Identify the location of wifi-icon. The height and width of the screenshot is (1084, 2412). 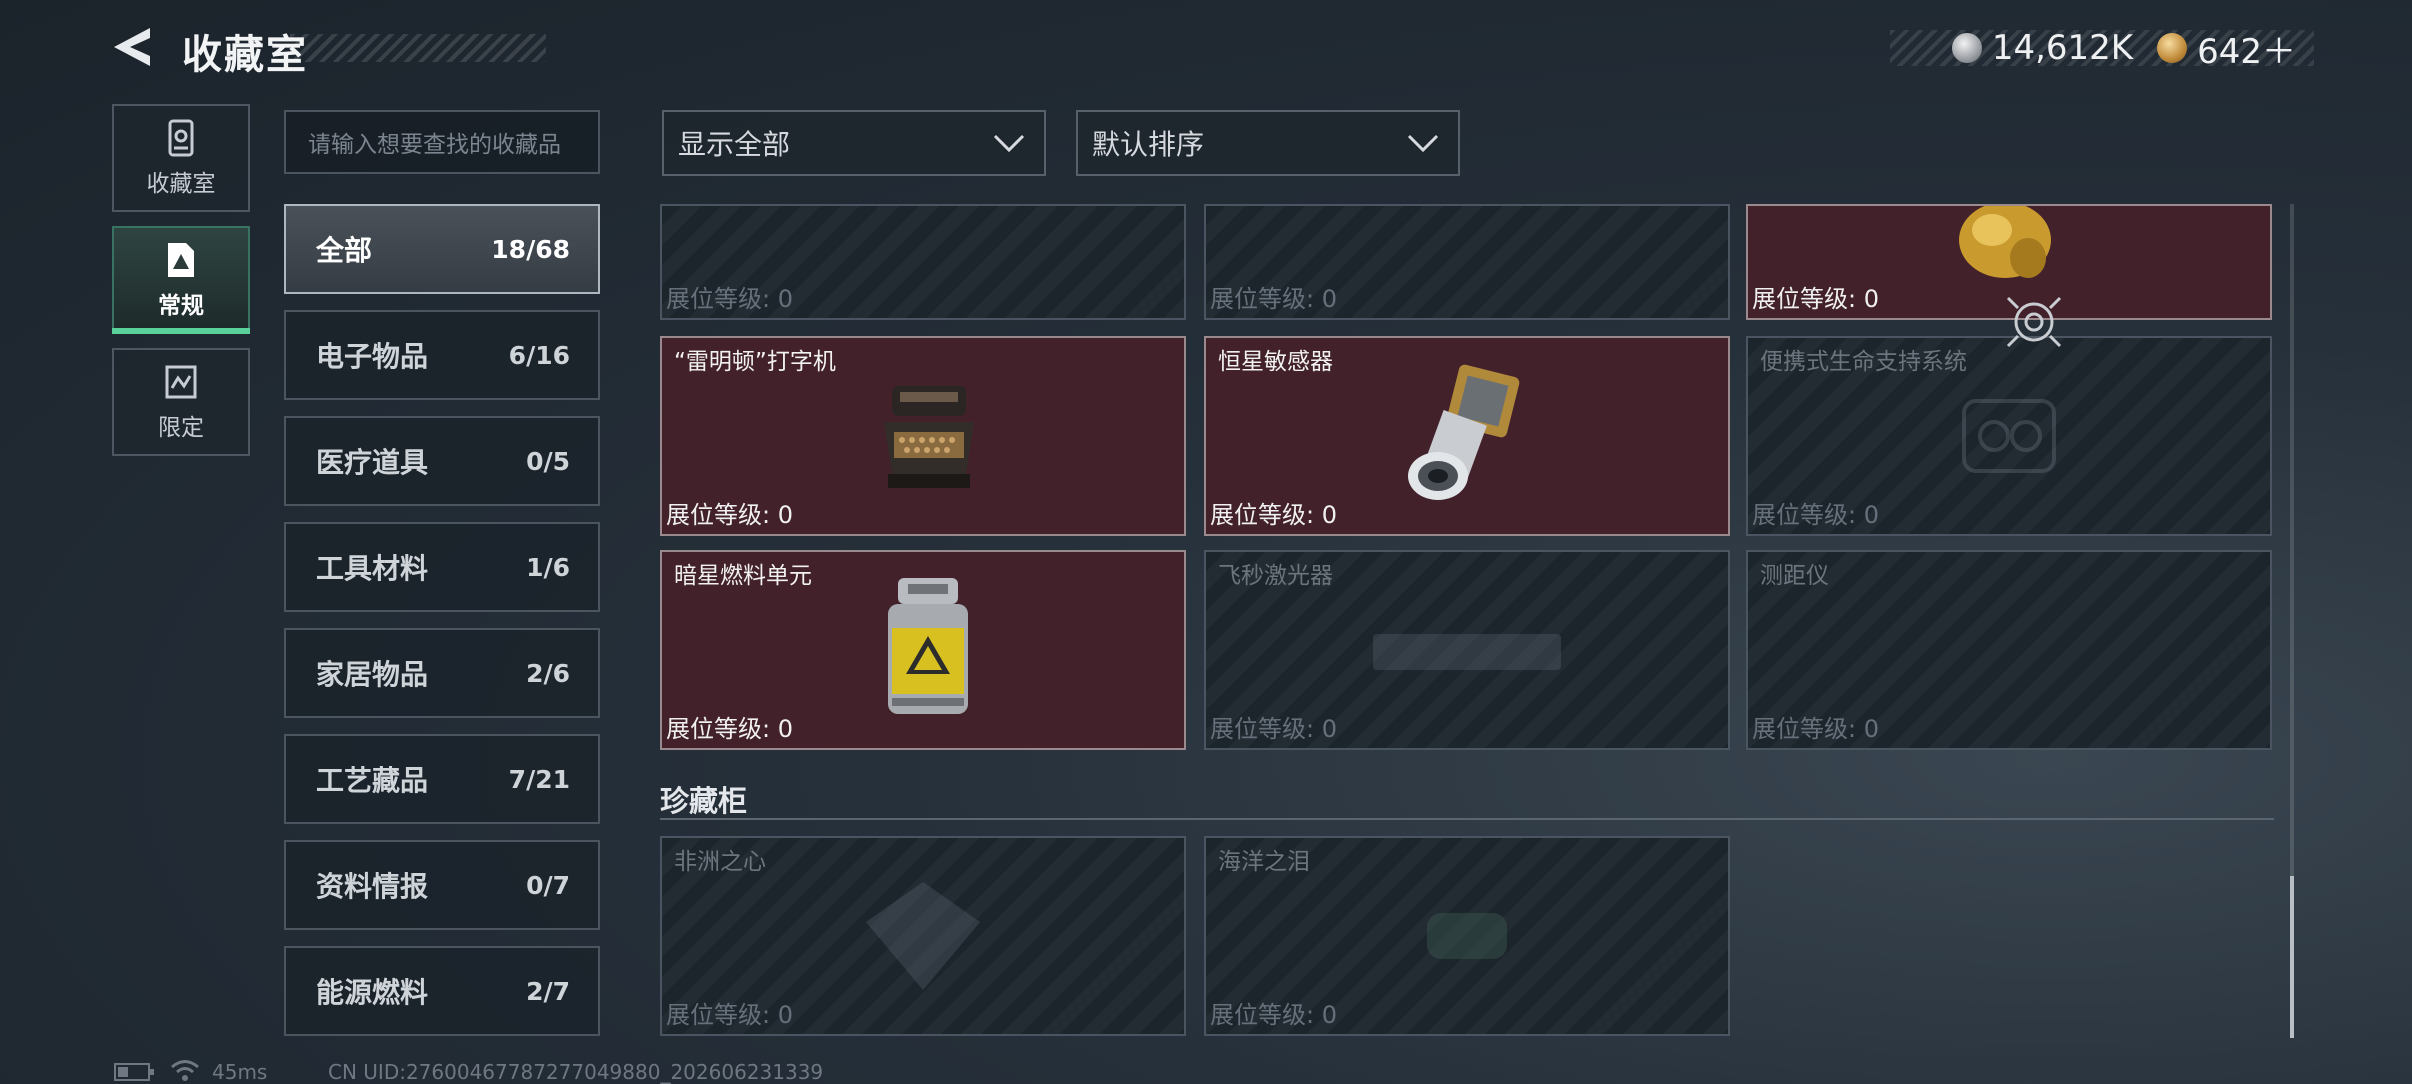
(185, 1070).